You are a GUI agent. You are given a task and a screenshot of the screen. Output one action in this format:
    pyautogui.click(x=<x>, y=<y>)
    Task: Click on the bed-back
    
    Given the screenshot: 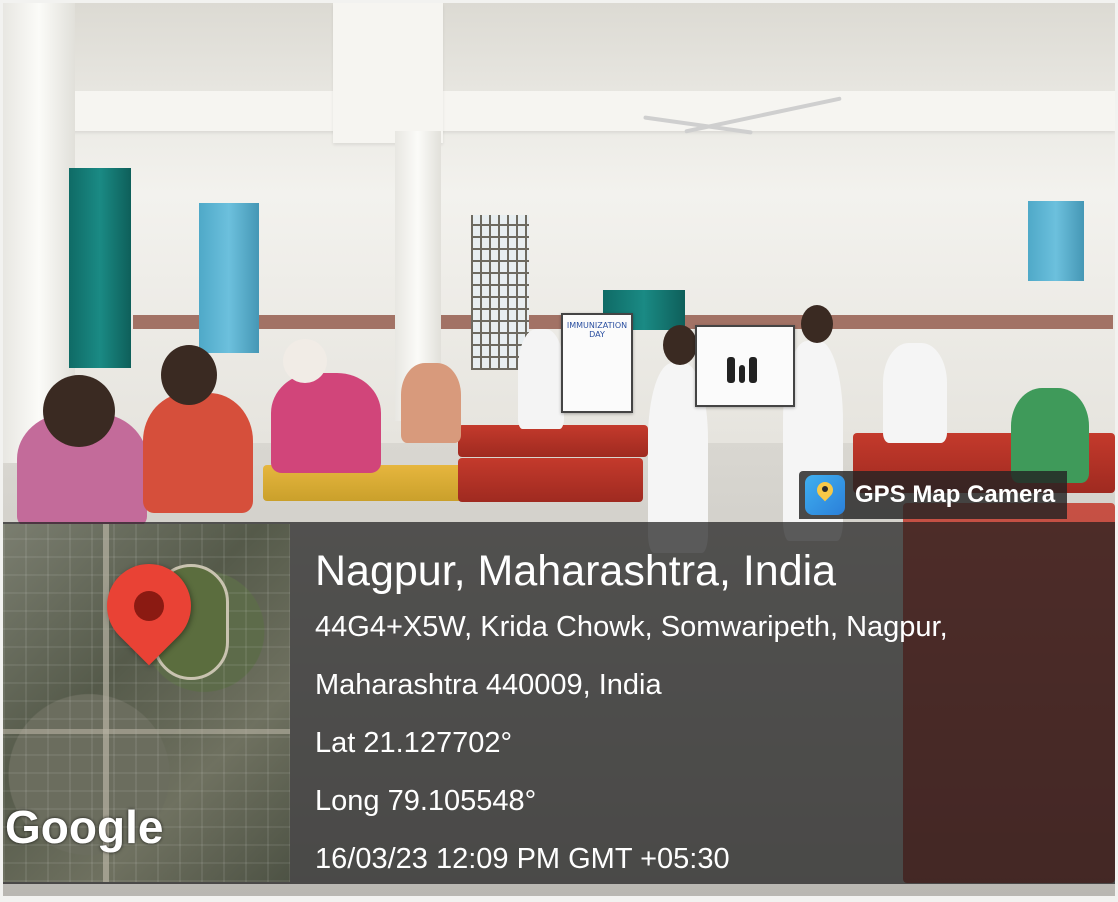 What is the action you would take?
    pyautogui.click(x=553, y=441)
    